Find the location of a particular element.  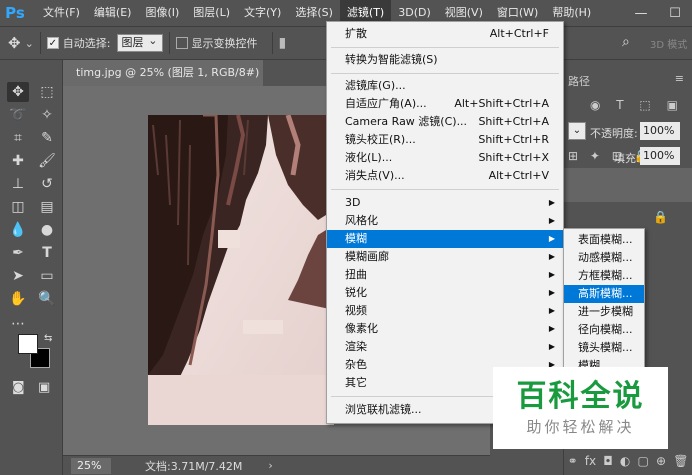

menu-item-blur: 模糊 ▶ is located at coordinates (445, 239).